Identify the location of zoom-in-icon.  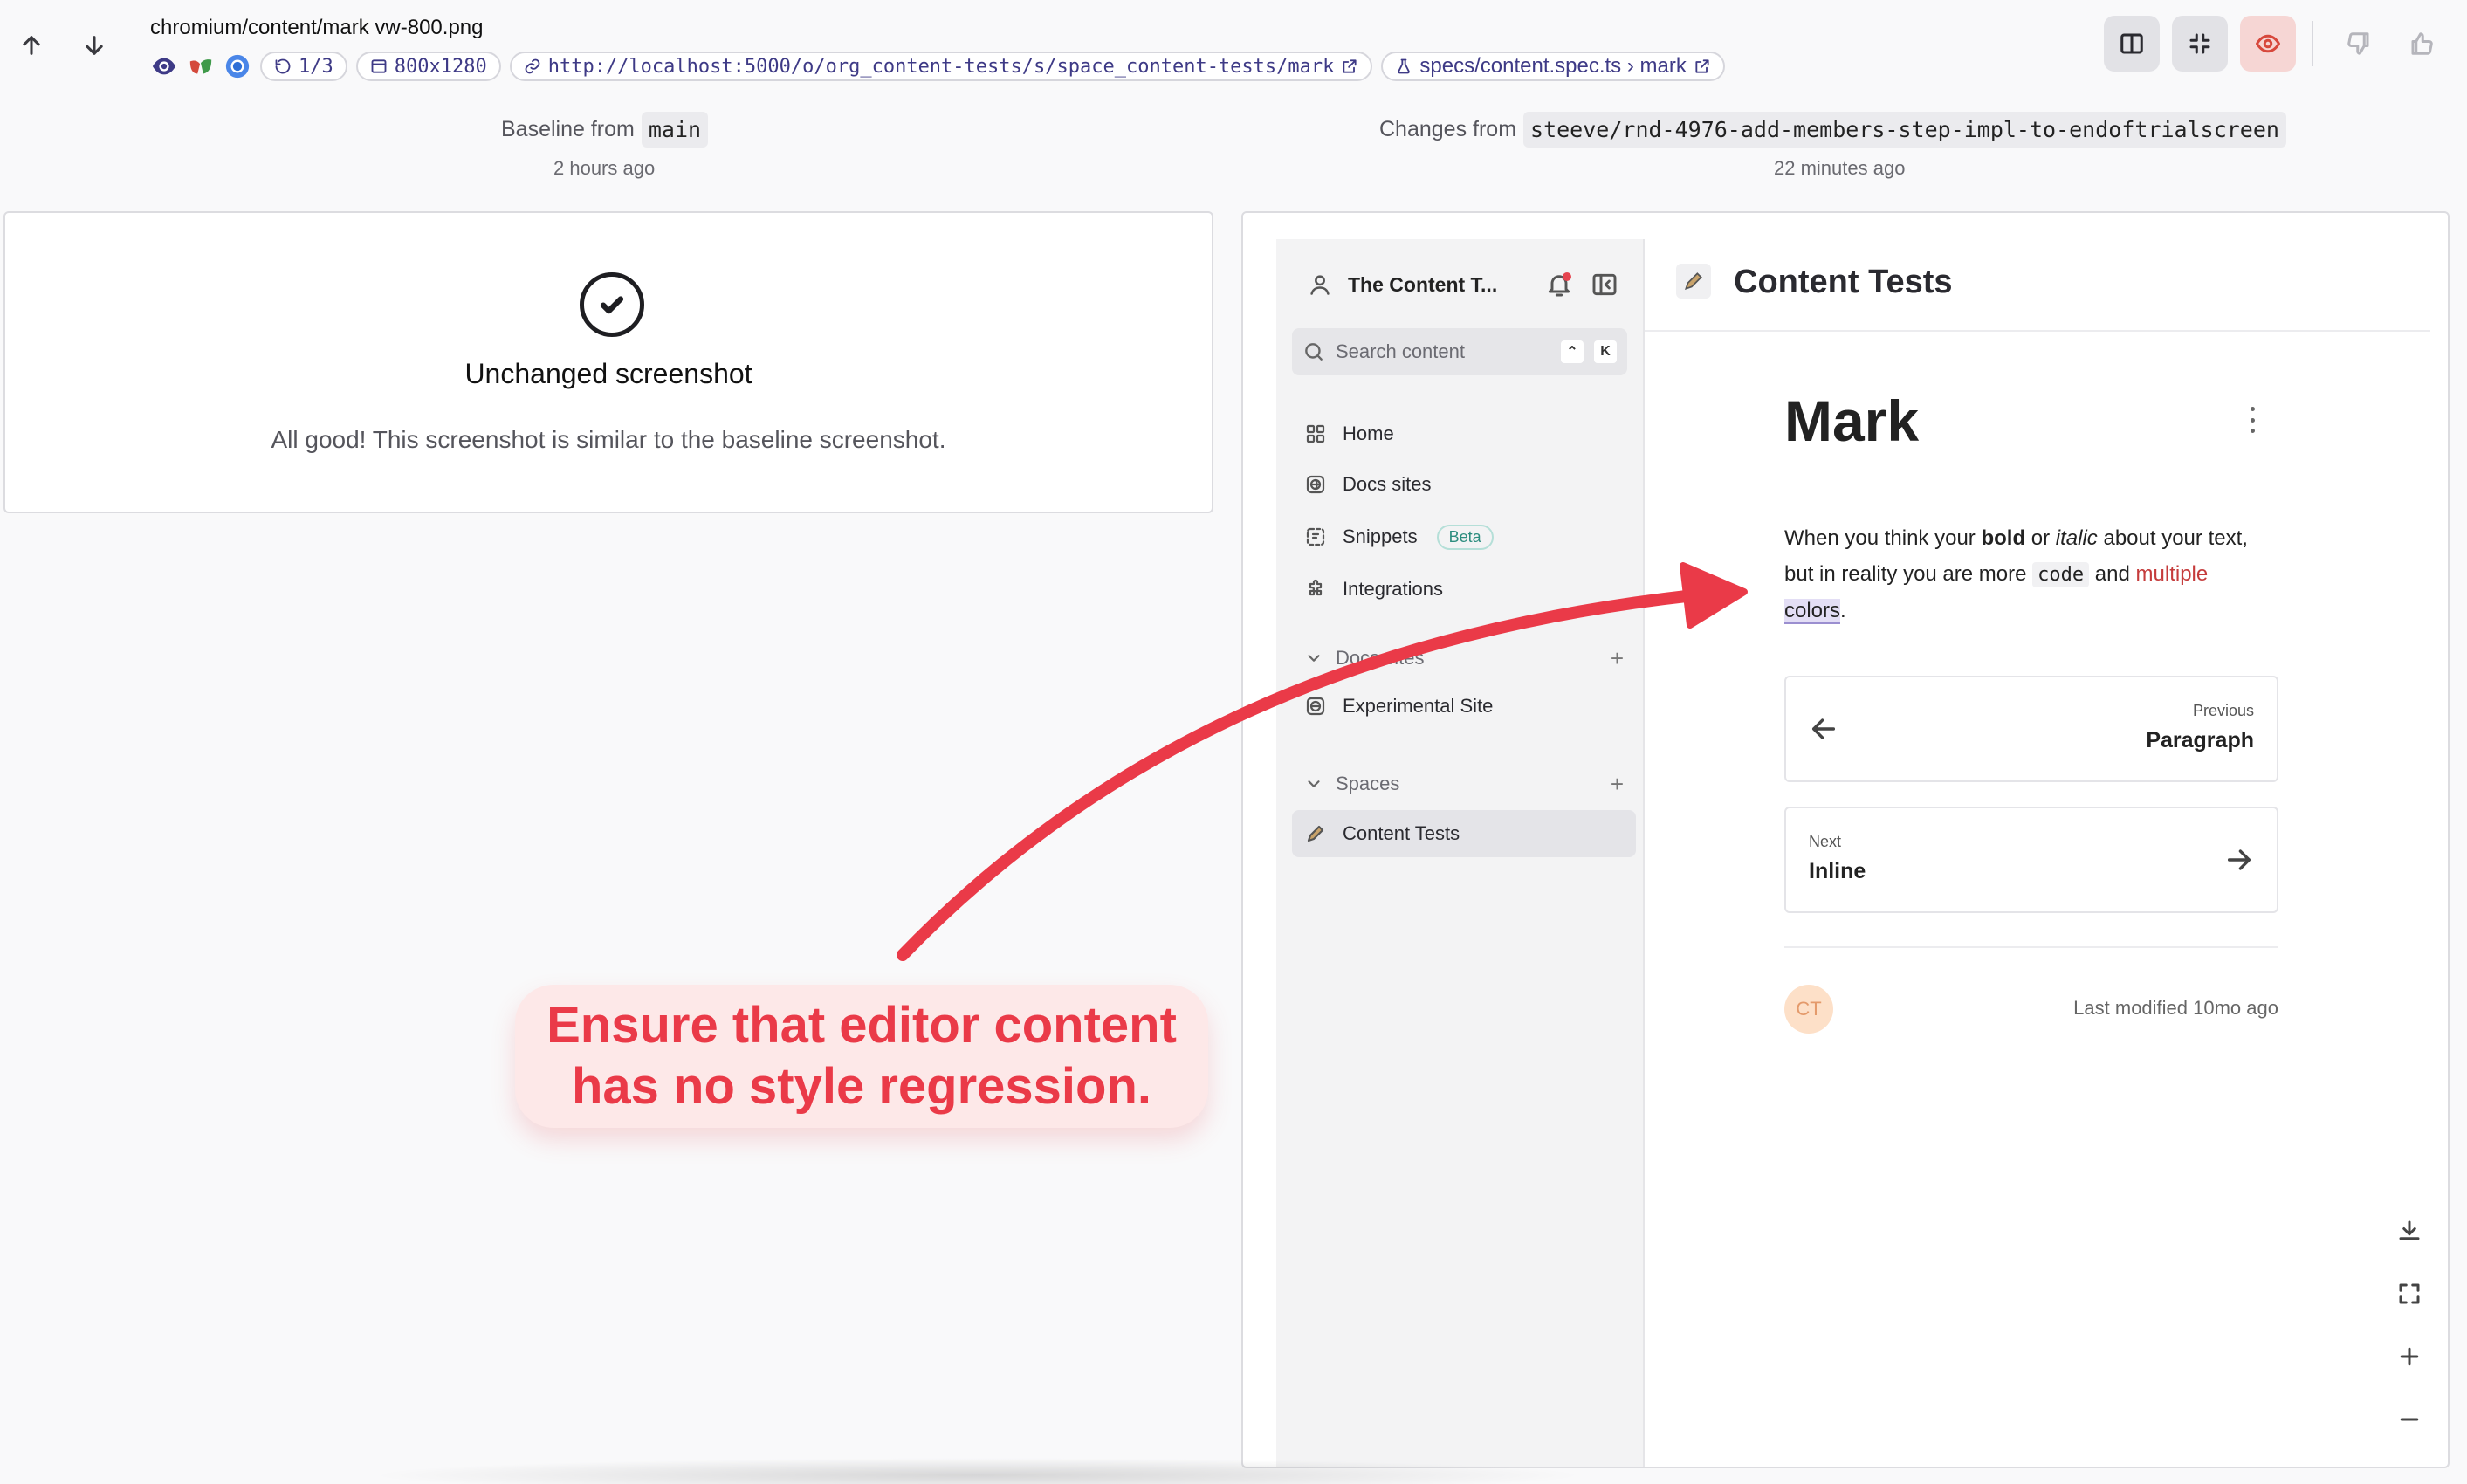
(2409, 1356).